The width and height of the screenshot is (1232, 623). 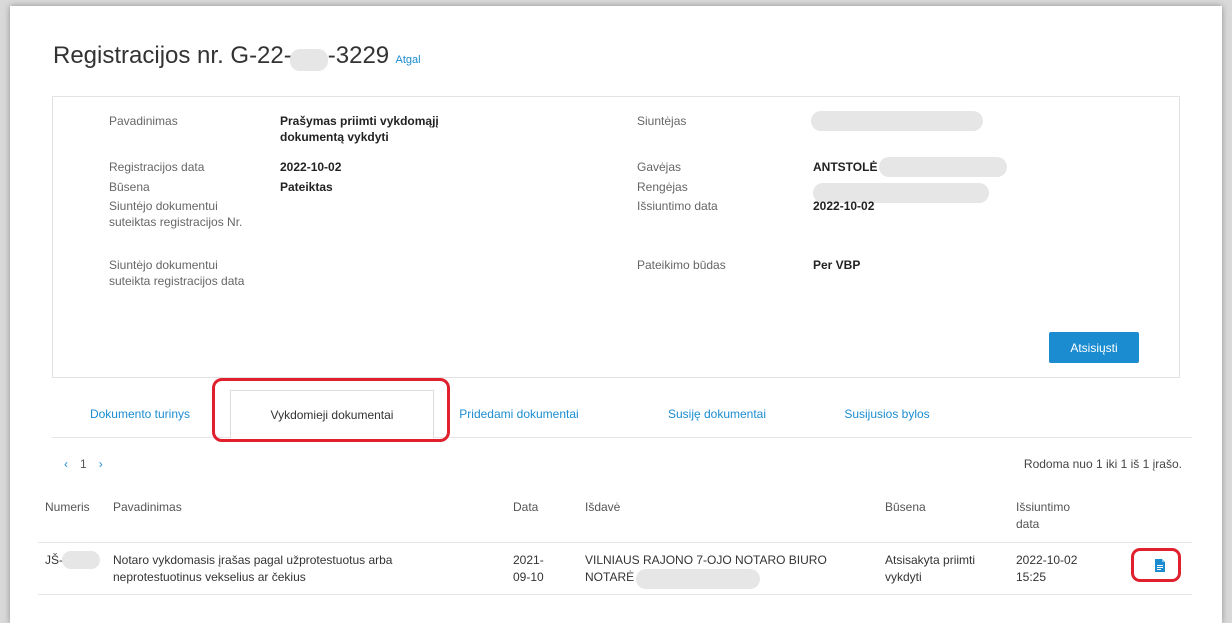 I want to click on registration-title: Registracijos nr. G-22-, so click(x=172, y=55).